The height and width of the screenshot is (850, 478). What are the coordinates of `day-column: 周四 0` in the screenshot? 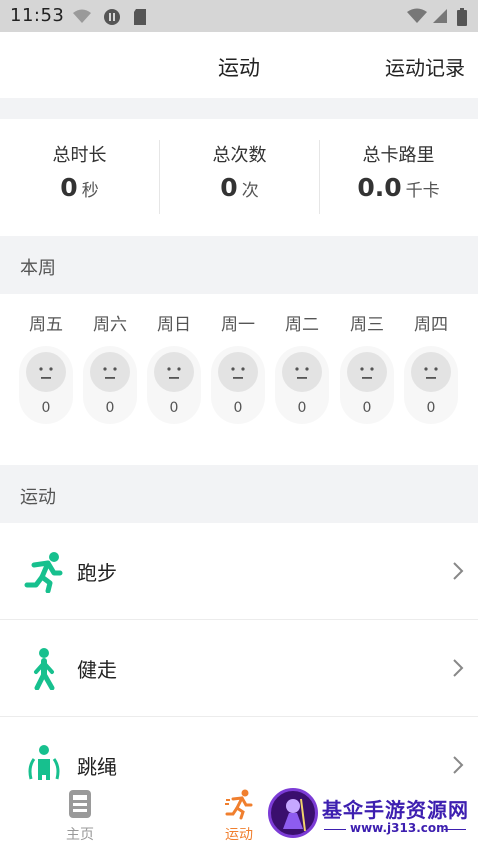 It's located at (431, 367).